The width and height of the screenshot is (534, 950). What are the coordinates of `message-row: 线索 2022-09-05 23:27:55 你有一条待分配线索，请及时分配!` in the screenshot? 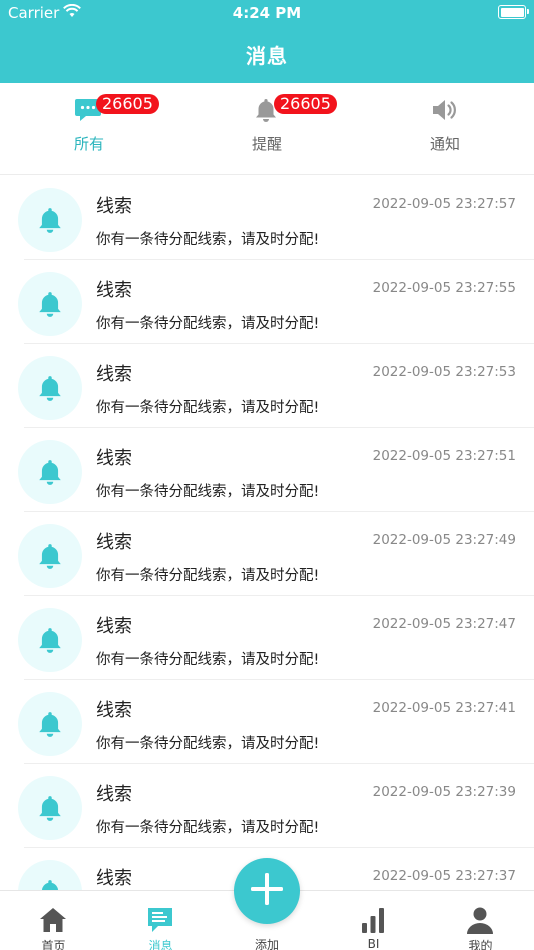 It's located at (267, 302).